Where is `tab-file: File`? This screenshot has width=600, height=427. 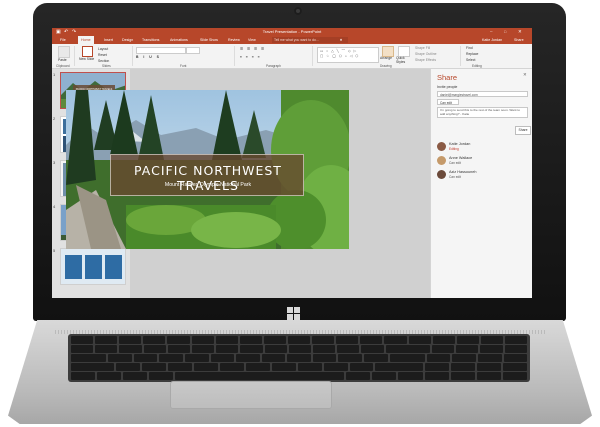
tab-file: File is located at coordinates (63, 40).